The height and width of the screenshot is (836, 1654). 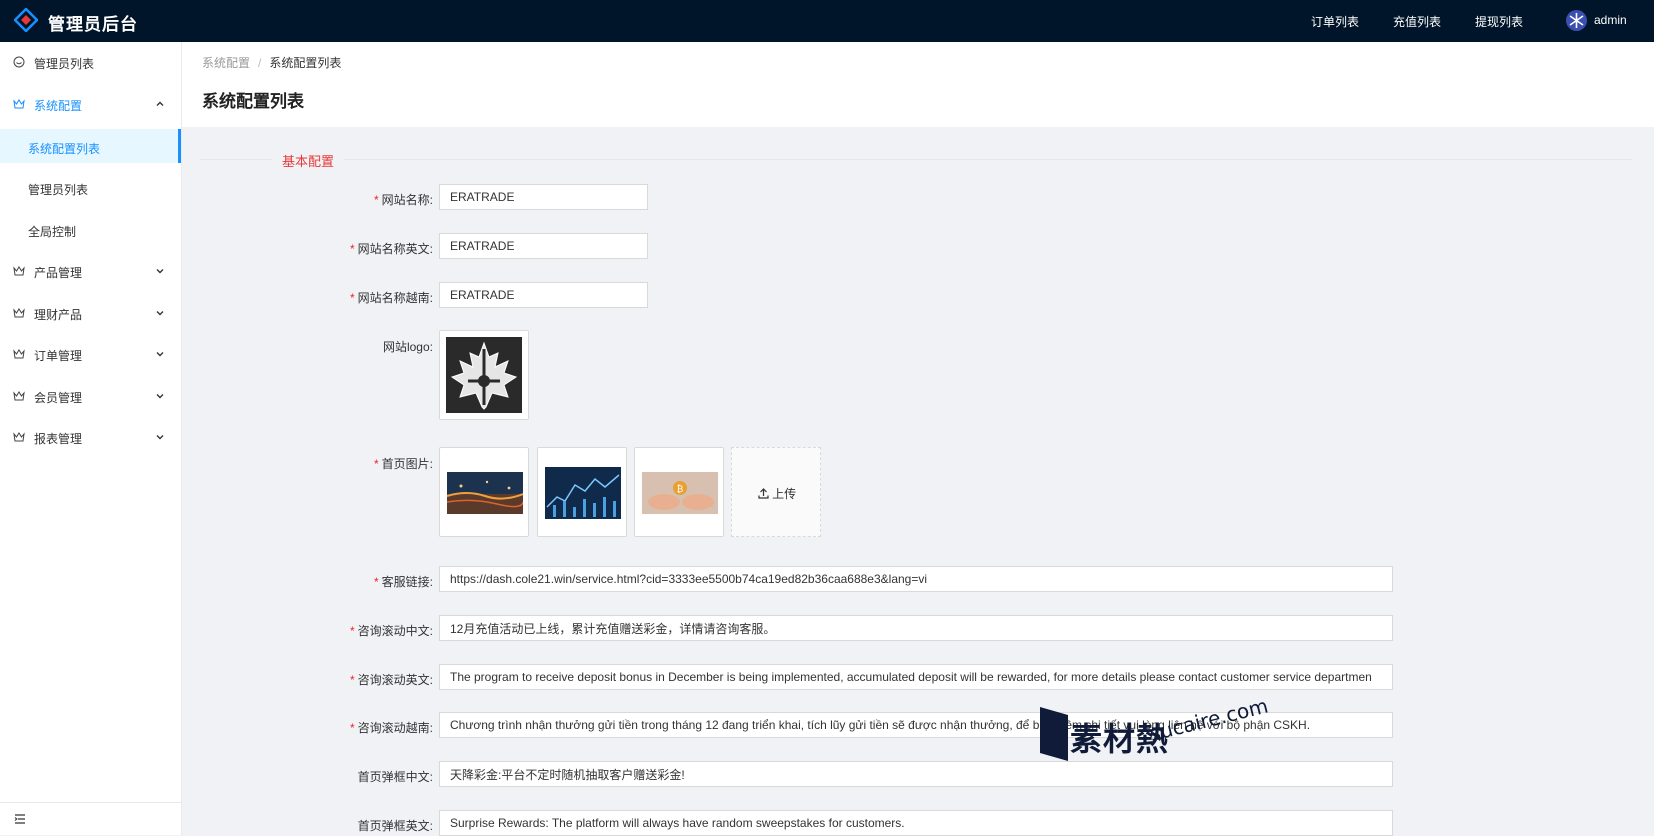 What do you see at coordinates (916, 677) in the screenshot?
I see `scroll-en-input` at bounding box center [916, 677].